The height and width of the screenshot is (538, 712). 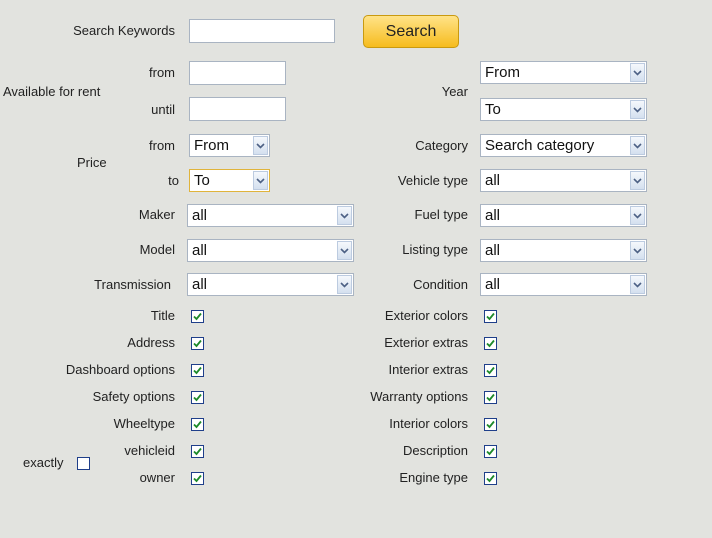 I want to click on model-label: Model, so click(x=157, y=249).